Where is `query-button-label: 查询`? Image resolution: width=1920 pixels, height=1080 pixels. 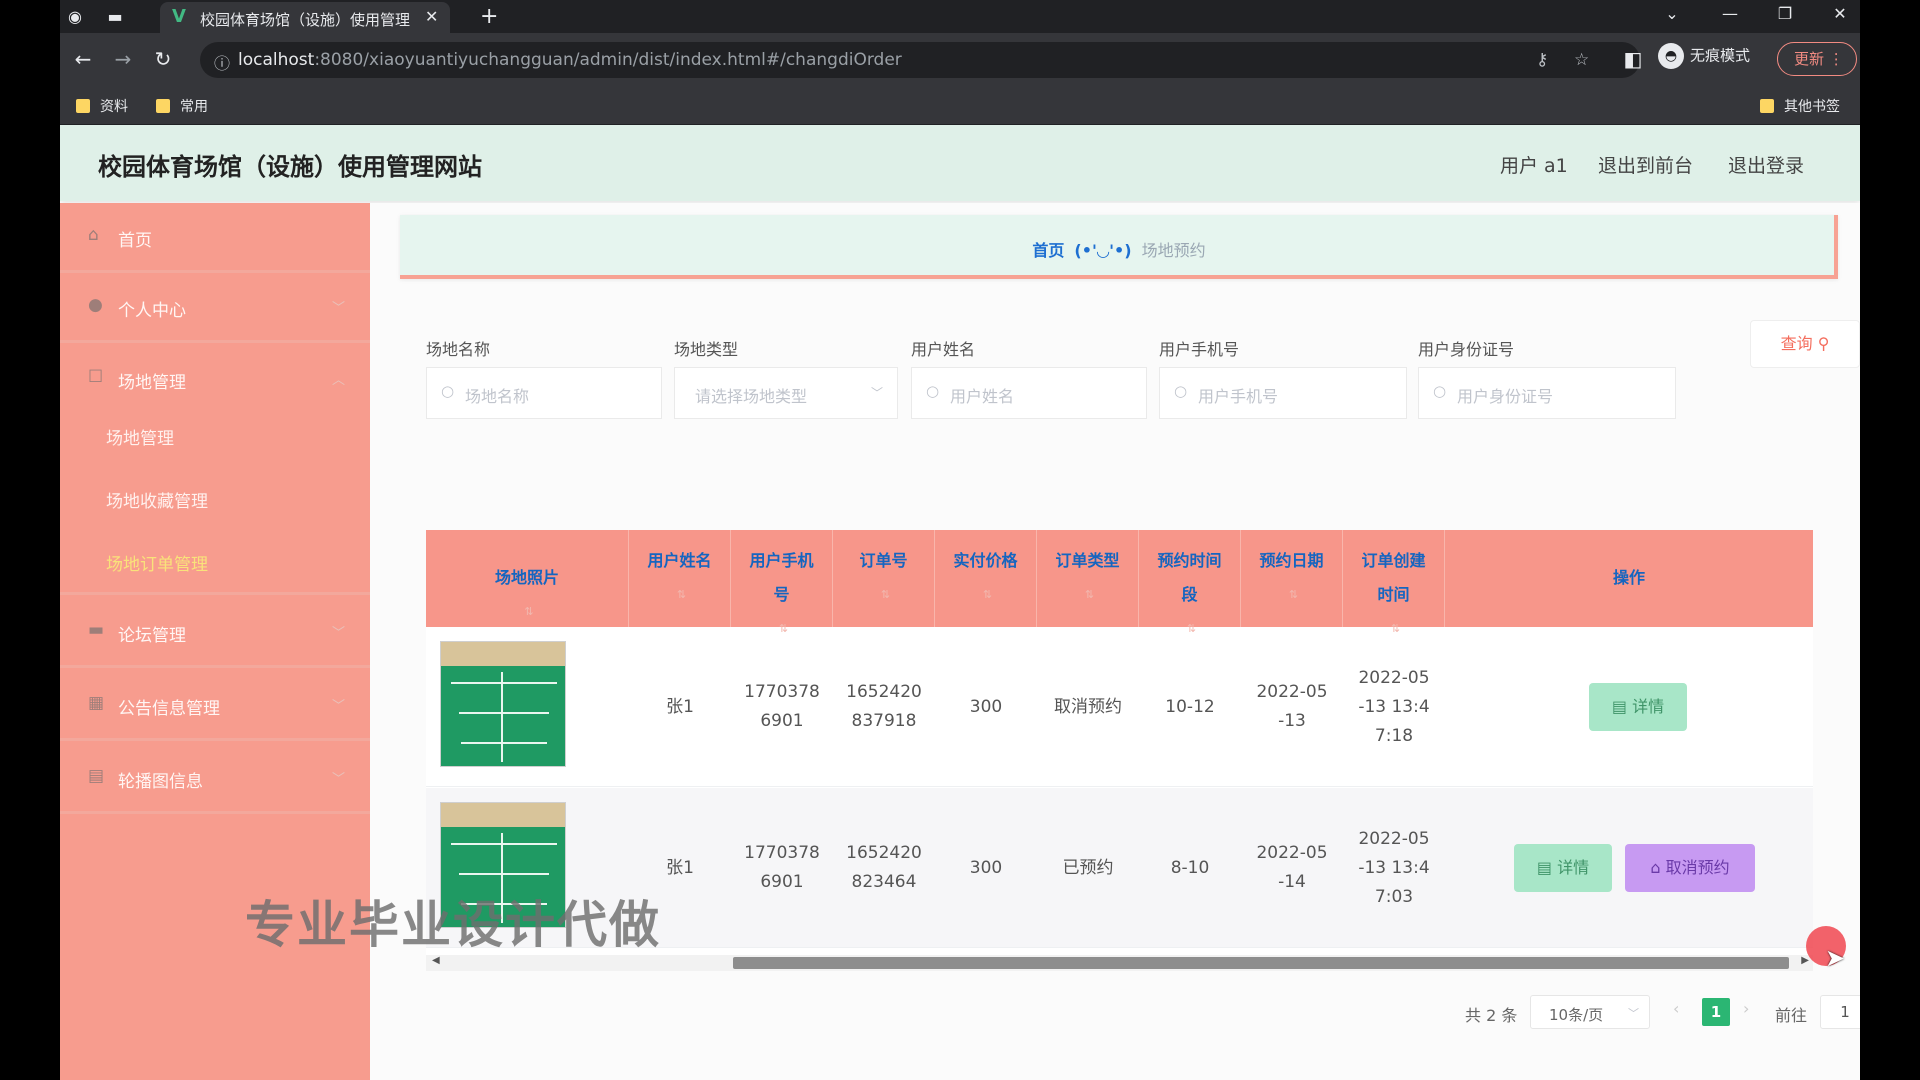
query-button-label: 查询 is located at coordinates (1796, 343).